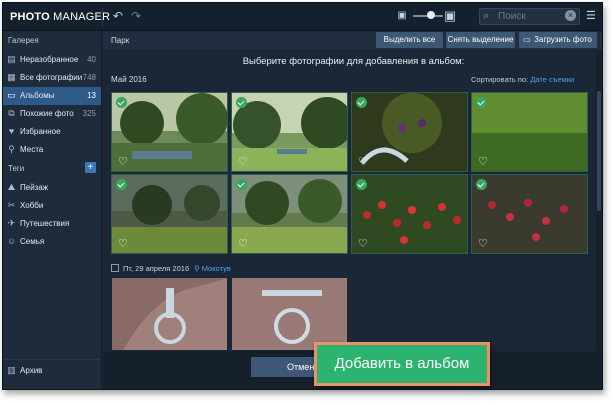  What do you see at coordinates (52, 60) in the screenshot?
I see `sidebar-item-unsorted: ▤ Неразобранное 40` at bounding box center [52, 60].